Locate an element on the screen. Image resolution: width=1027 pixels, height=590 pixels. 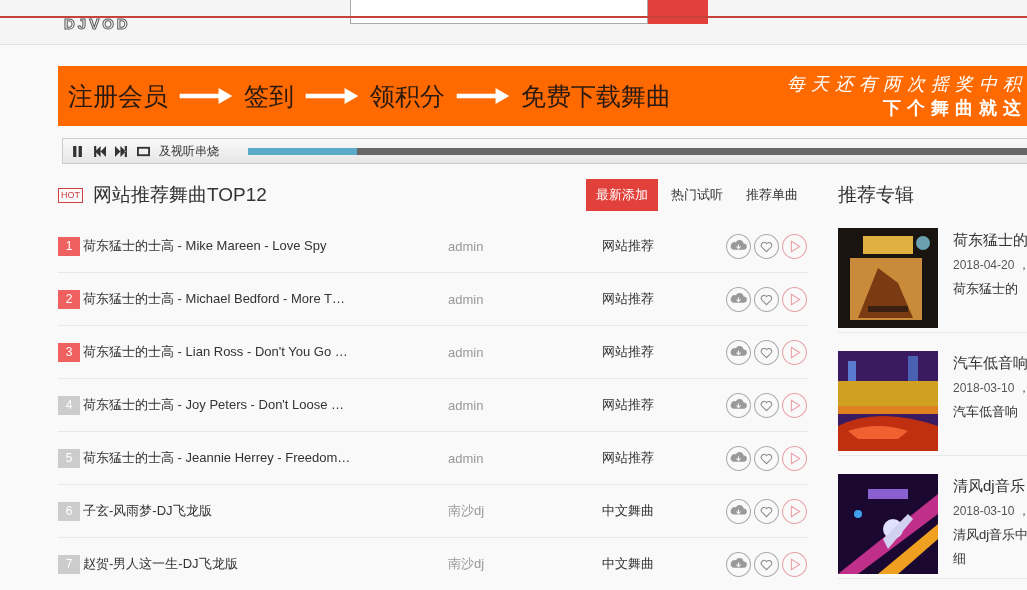
banner-text: 免费下载舞曲 is located at coordinates (596, 96).